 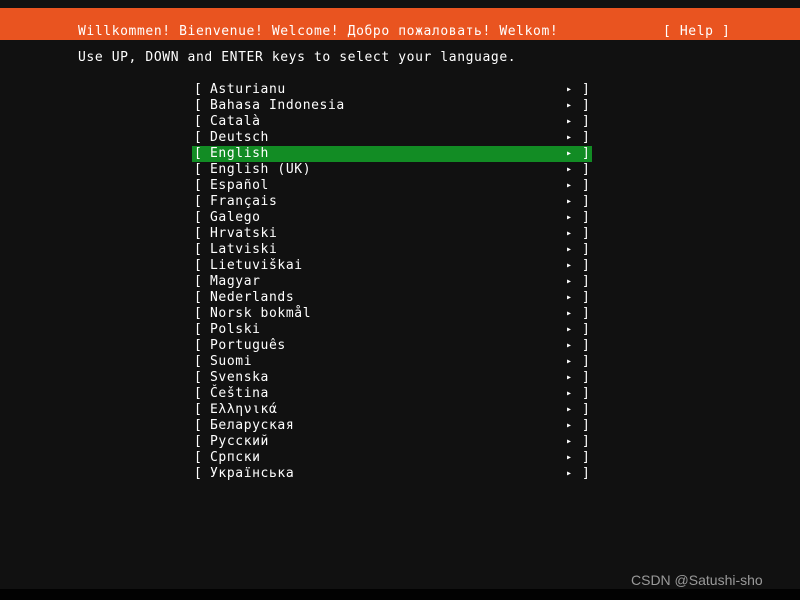 I want to click on language-option-label: English (UK), so click(x=261, y=169).